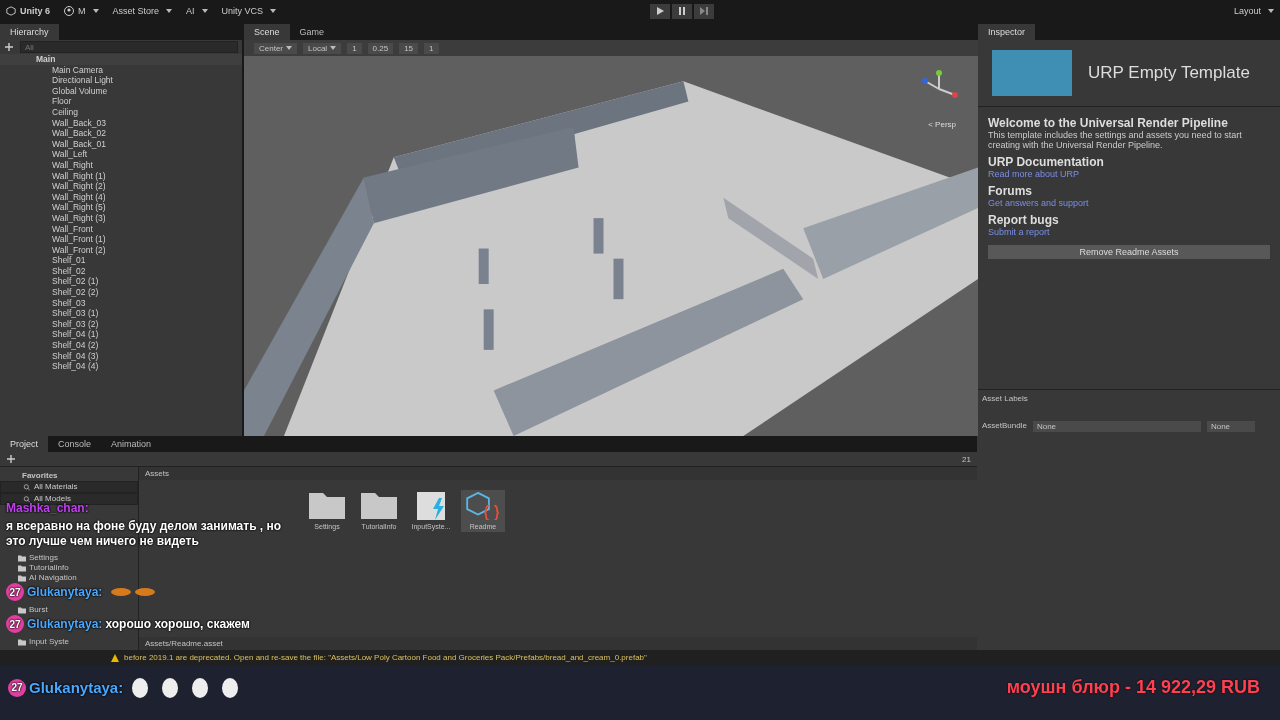 Image resolution: width=1280 pixels, height=720 pixels. What do you see at coordinates (275, 48) in the screenshot?
I see `pivot-dropdown: Center` at bounding box center [275, 48].